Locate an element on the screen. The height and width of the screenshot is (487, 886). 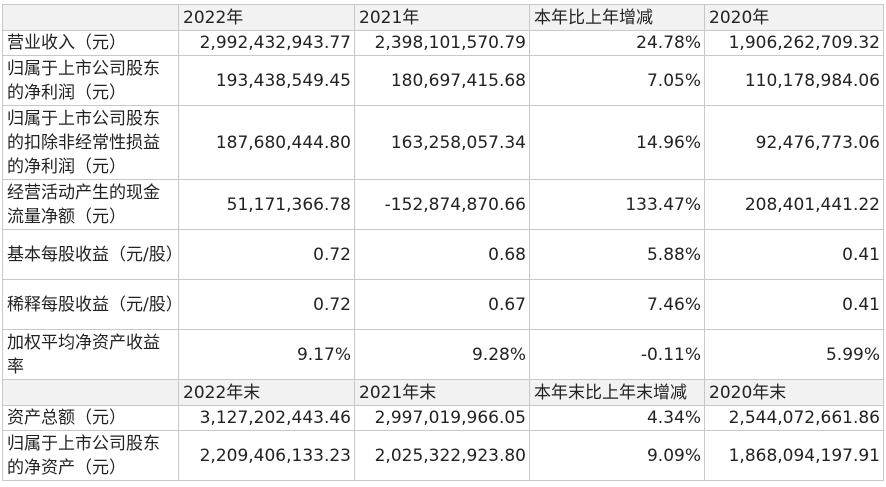
value-cell: 9.28% is located at coordinates (442, 354).